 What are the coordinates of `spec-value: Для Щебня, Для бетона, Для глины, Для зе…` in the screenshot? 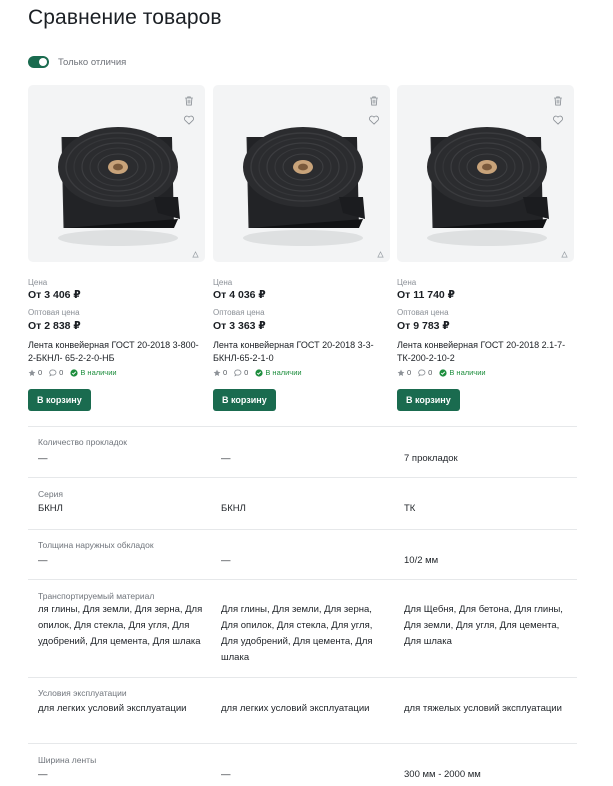 It's located at (483, 625).